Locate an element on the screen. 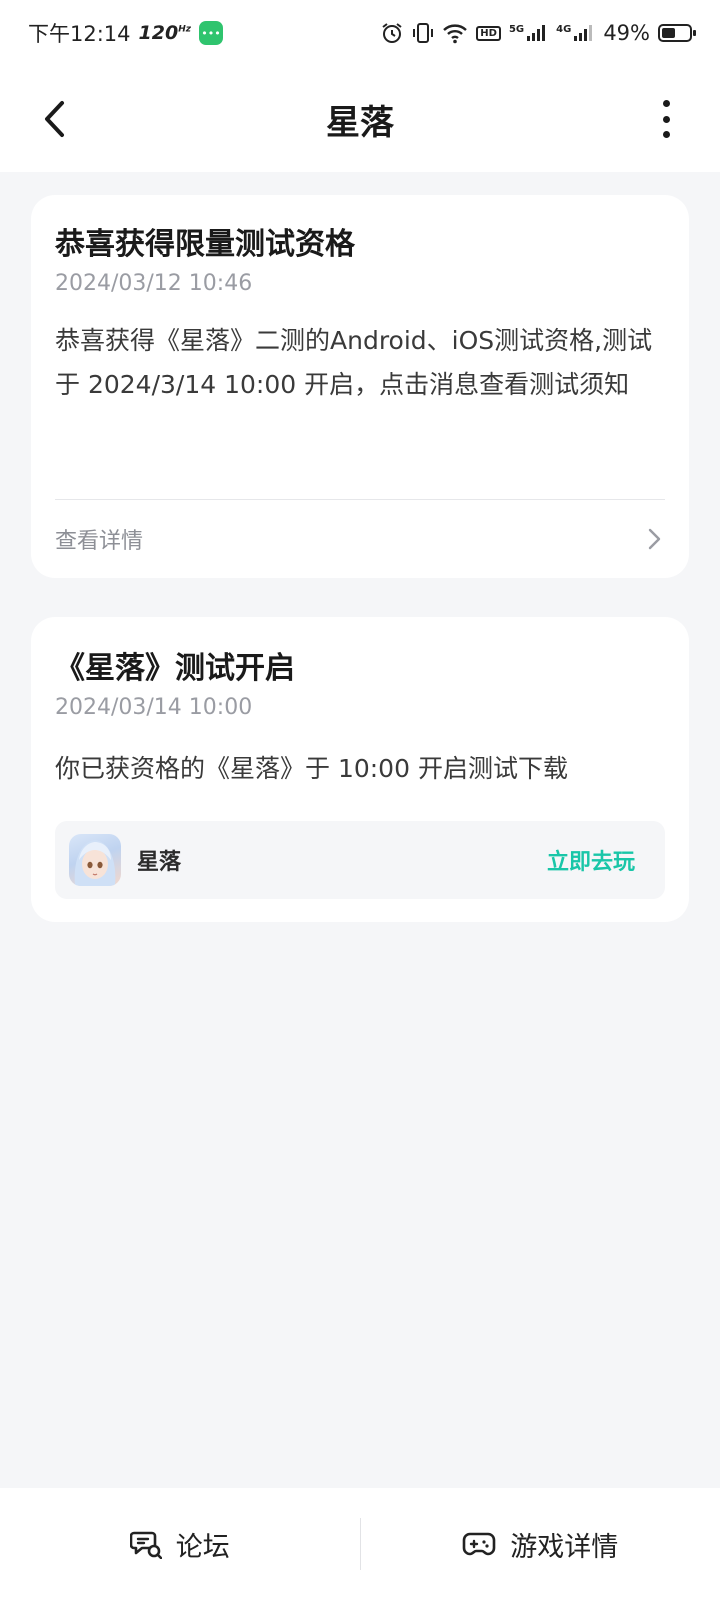 This screenshot has width=720, height=1600. more-menu-button is located at coordinates (666, 119).